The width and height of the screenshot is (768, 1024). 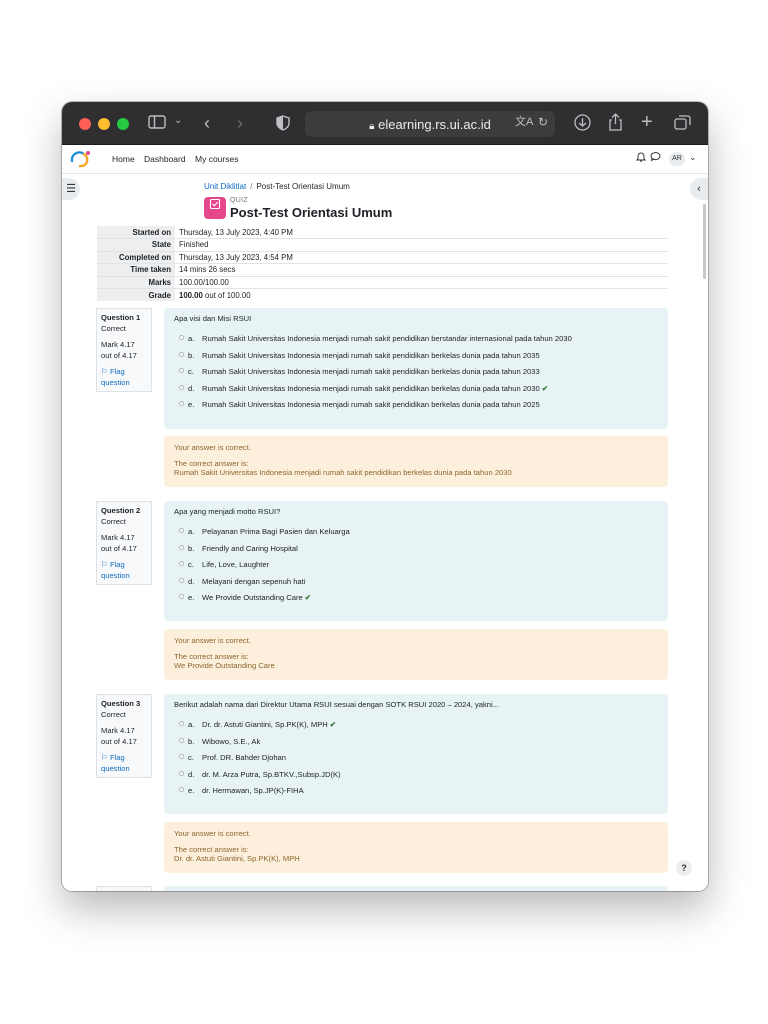 I want to click on block-drawer-toggle-icon: ‹, so click(x=699, y=189).